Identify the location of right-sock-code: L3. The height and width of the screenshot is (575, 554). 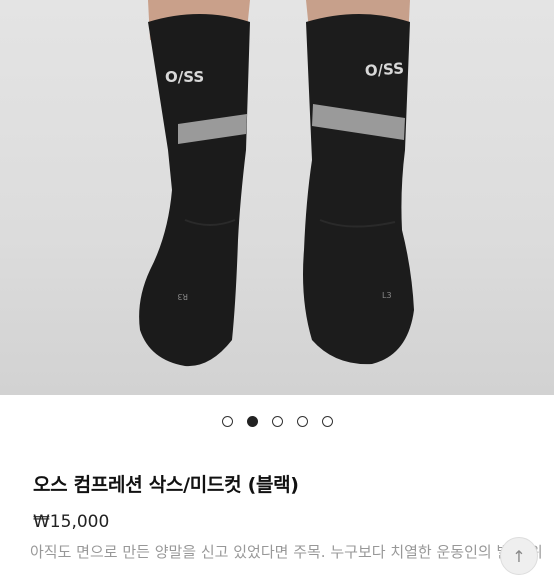
(387, 295).